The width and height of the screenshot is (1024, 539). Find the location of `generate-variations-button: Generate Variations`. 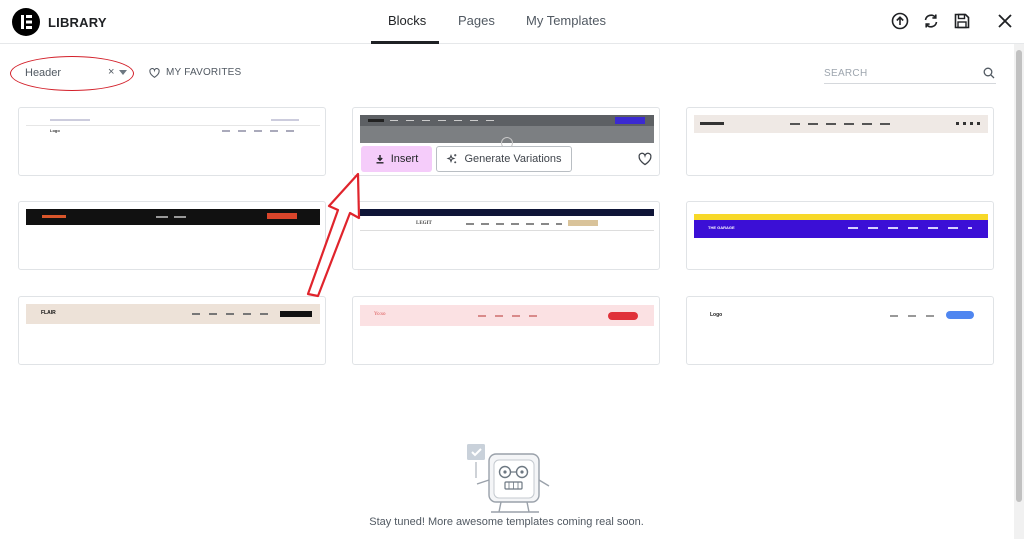

generate-variations-button: Generate Variations is located at coordinates (504, 159).